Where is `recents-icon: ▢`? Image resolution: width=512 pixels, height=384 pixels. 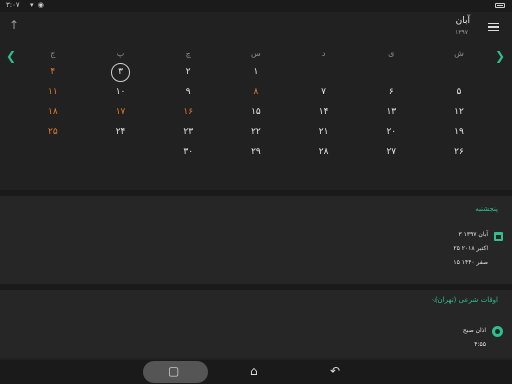
recents-icon: ▢ is located at coordinates (173, 371).